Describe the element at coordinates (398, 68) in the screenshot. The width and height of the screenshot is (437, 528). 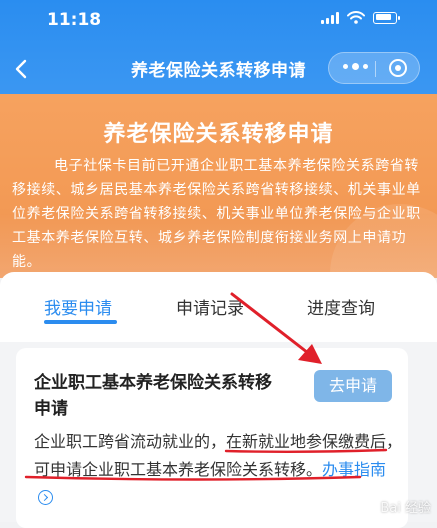
I see `close-miniprogram-icon` at that location.